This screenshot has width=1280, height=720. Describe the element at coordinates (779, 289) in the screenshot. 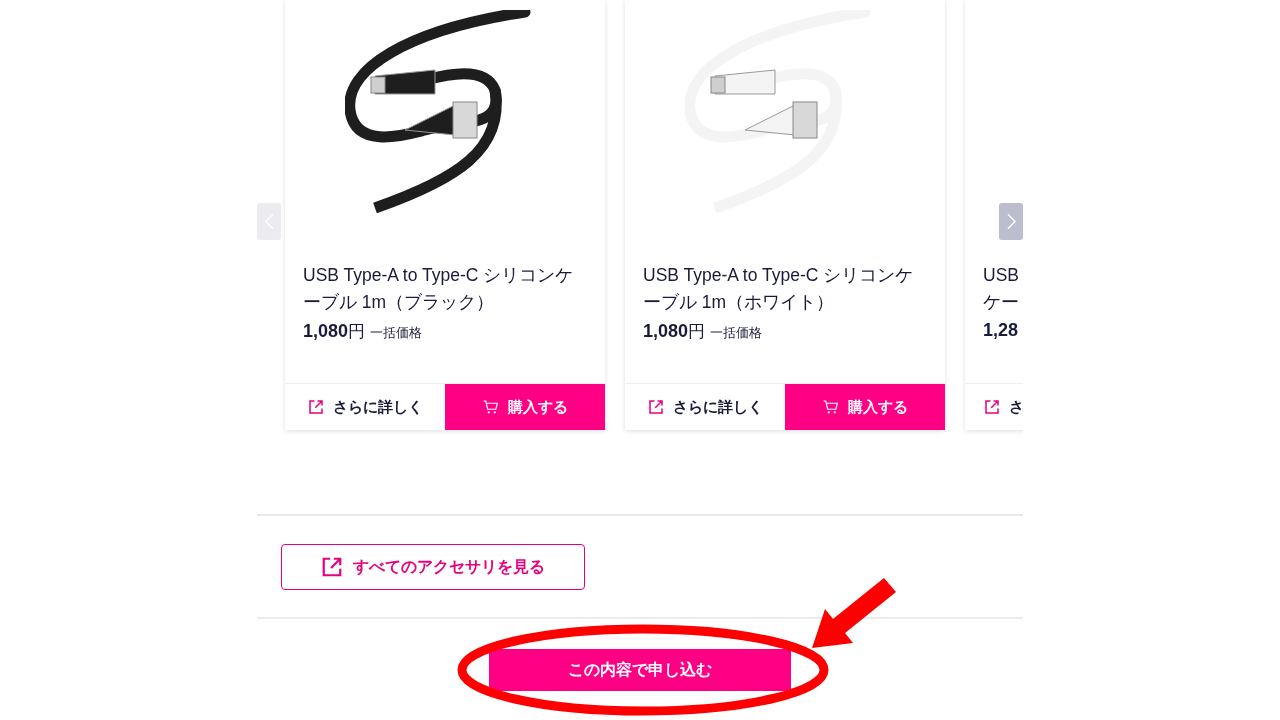

I see `product-title: USB Type-A to Type-C シリコンケーブル 1m（ホワイト）` at that location.